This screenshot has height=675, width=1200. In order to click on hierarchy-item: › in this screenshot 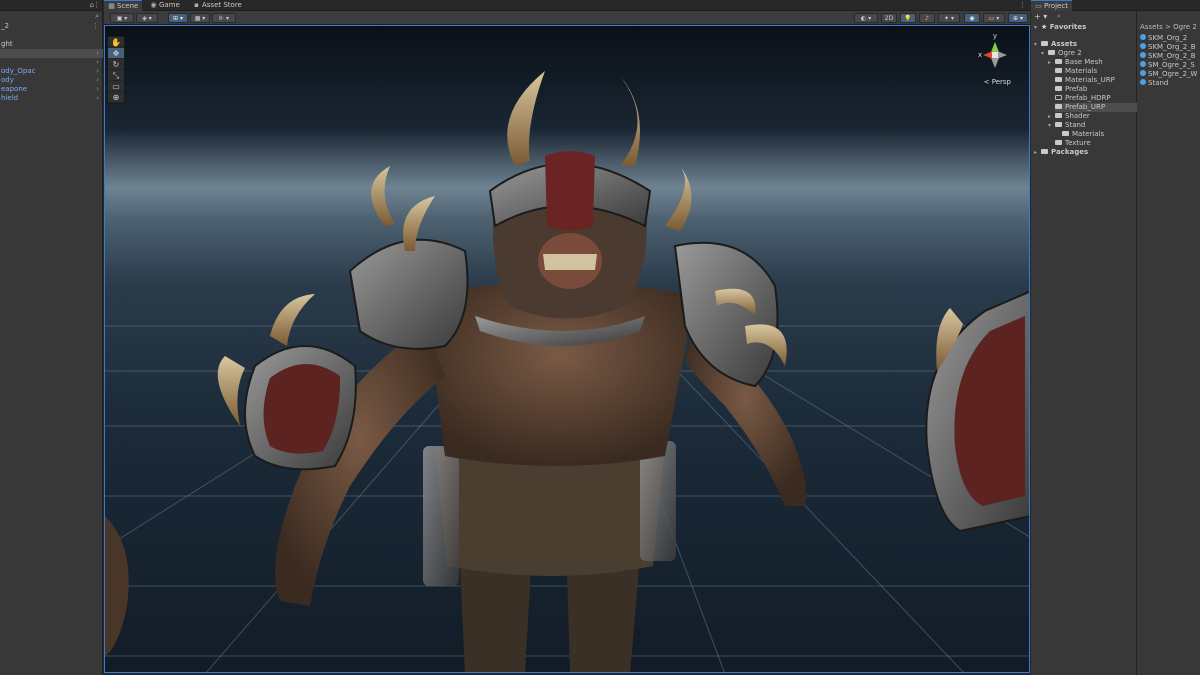, I will do `click(51, 62)`.